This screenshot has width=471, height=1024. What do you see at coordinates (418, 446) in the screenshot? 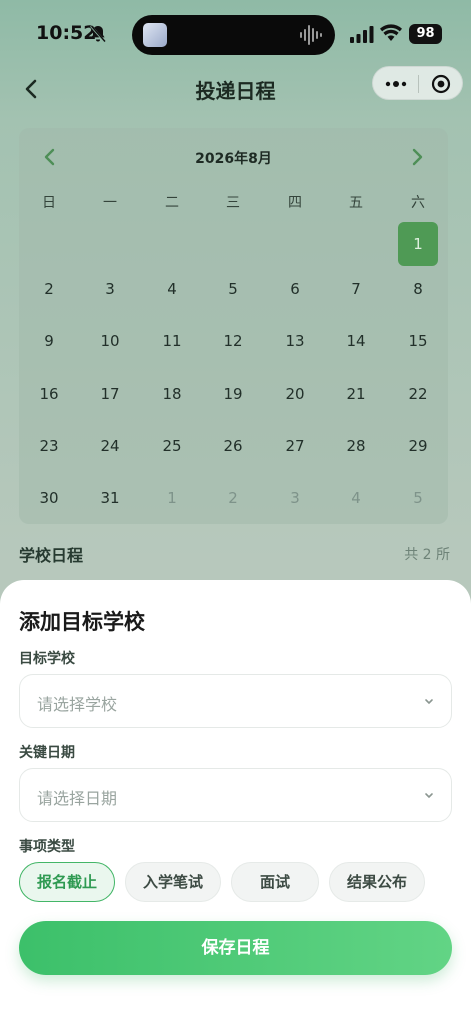
I see `calendar-day: 29` at bounding box center [418, 446].